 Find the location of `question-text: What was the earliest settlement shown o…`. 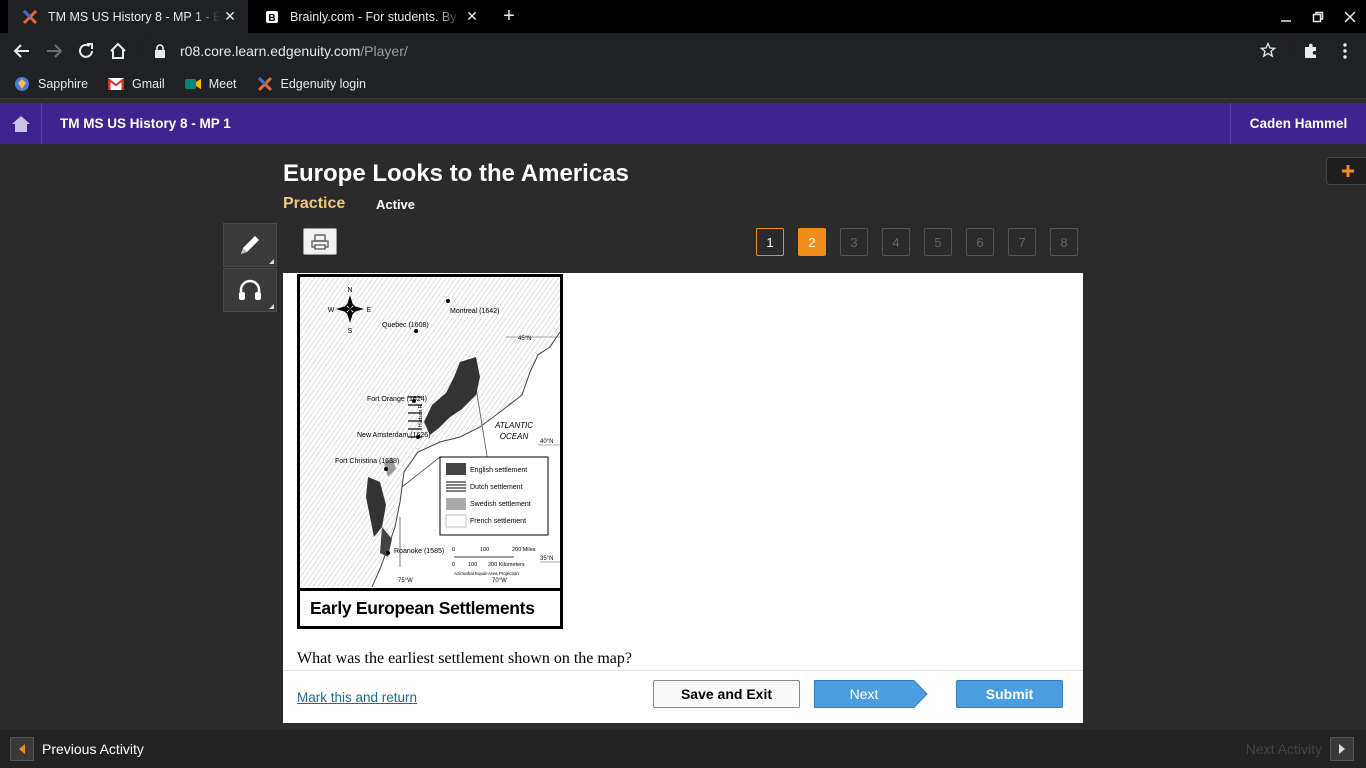

question-text: What was the earliest settlement shown o… is located at coordinates (465, 658).